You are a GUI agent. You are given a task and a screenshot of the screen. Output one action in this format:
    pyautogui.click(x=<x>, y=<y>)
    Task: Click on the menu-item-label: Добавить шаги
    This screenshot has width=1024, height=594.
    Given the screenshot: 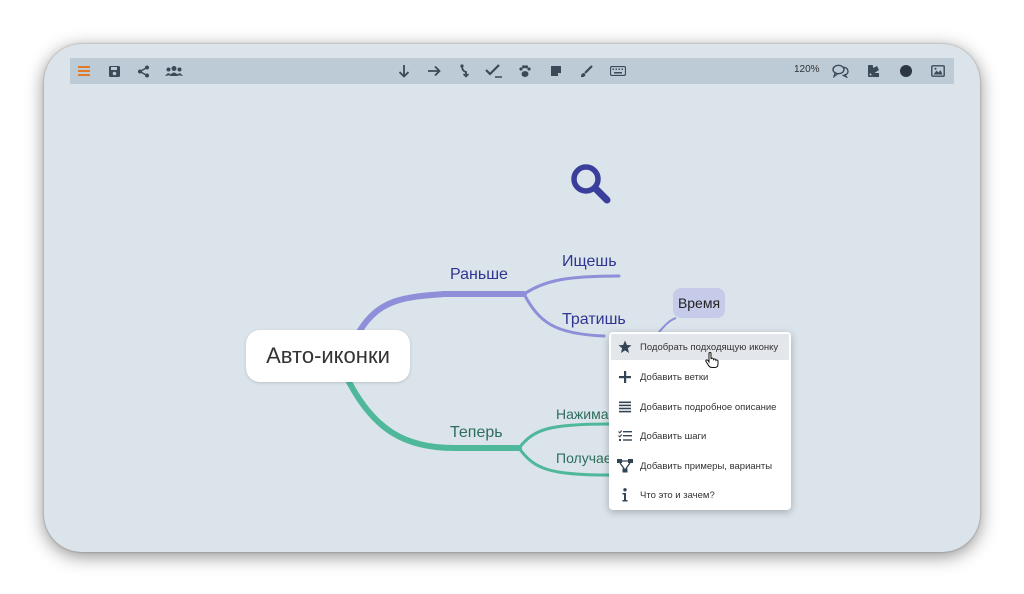 What is the action you would take?
    pyautogui.click(x=673, y=436)
    